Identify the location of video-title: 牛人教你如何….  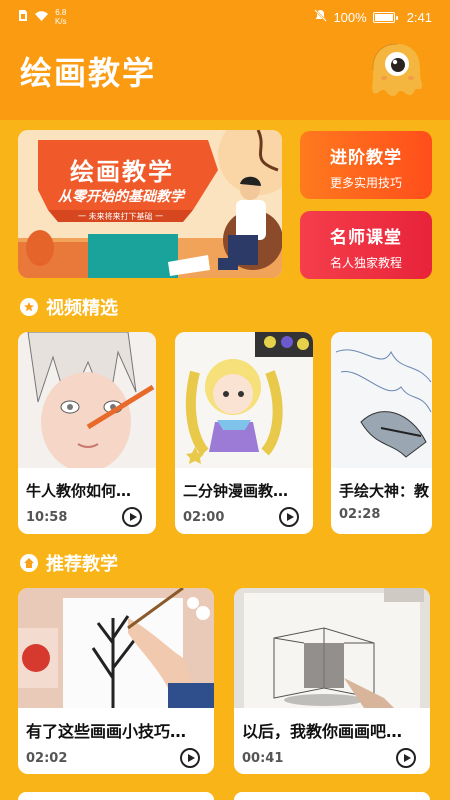
(79, 491).